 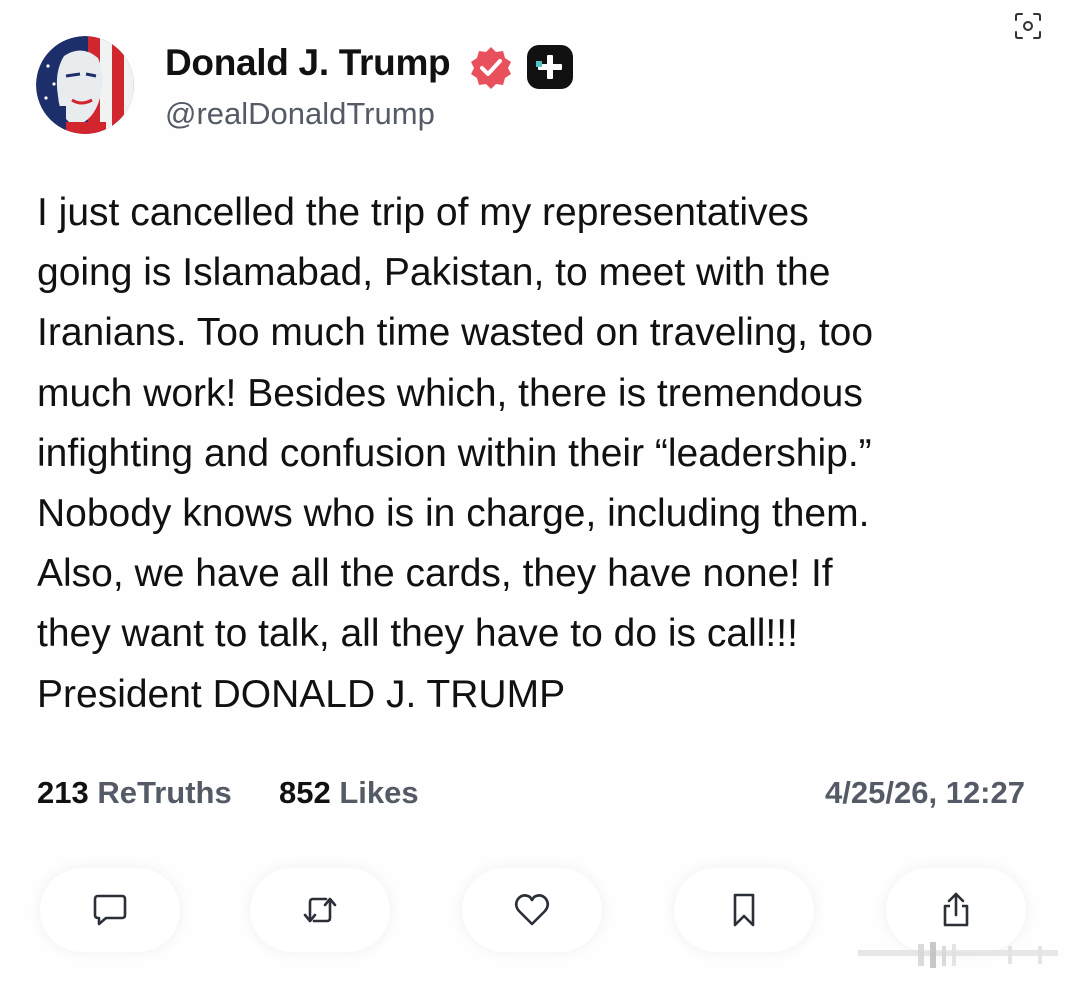 I want to click on likes-stat: 852 Likes, so click(x=349, y=792).